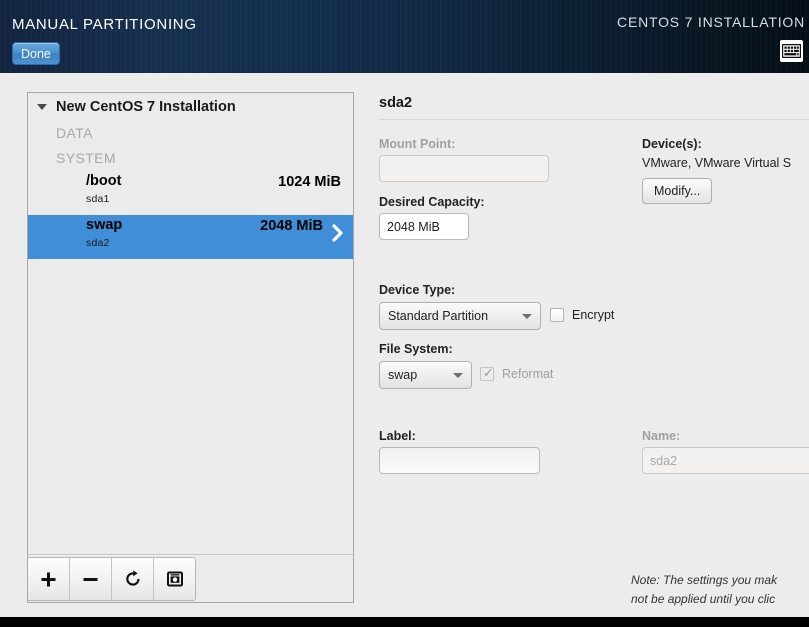 This screenshot has width=809, height=627. I want to click on remove-partition-button, so click(91, 579).